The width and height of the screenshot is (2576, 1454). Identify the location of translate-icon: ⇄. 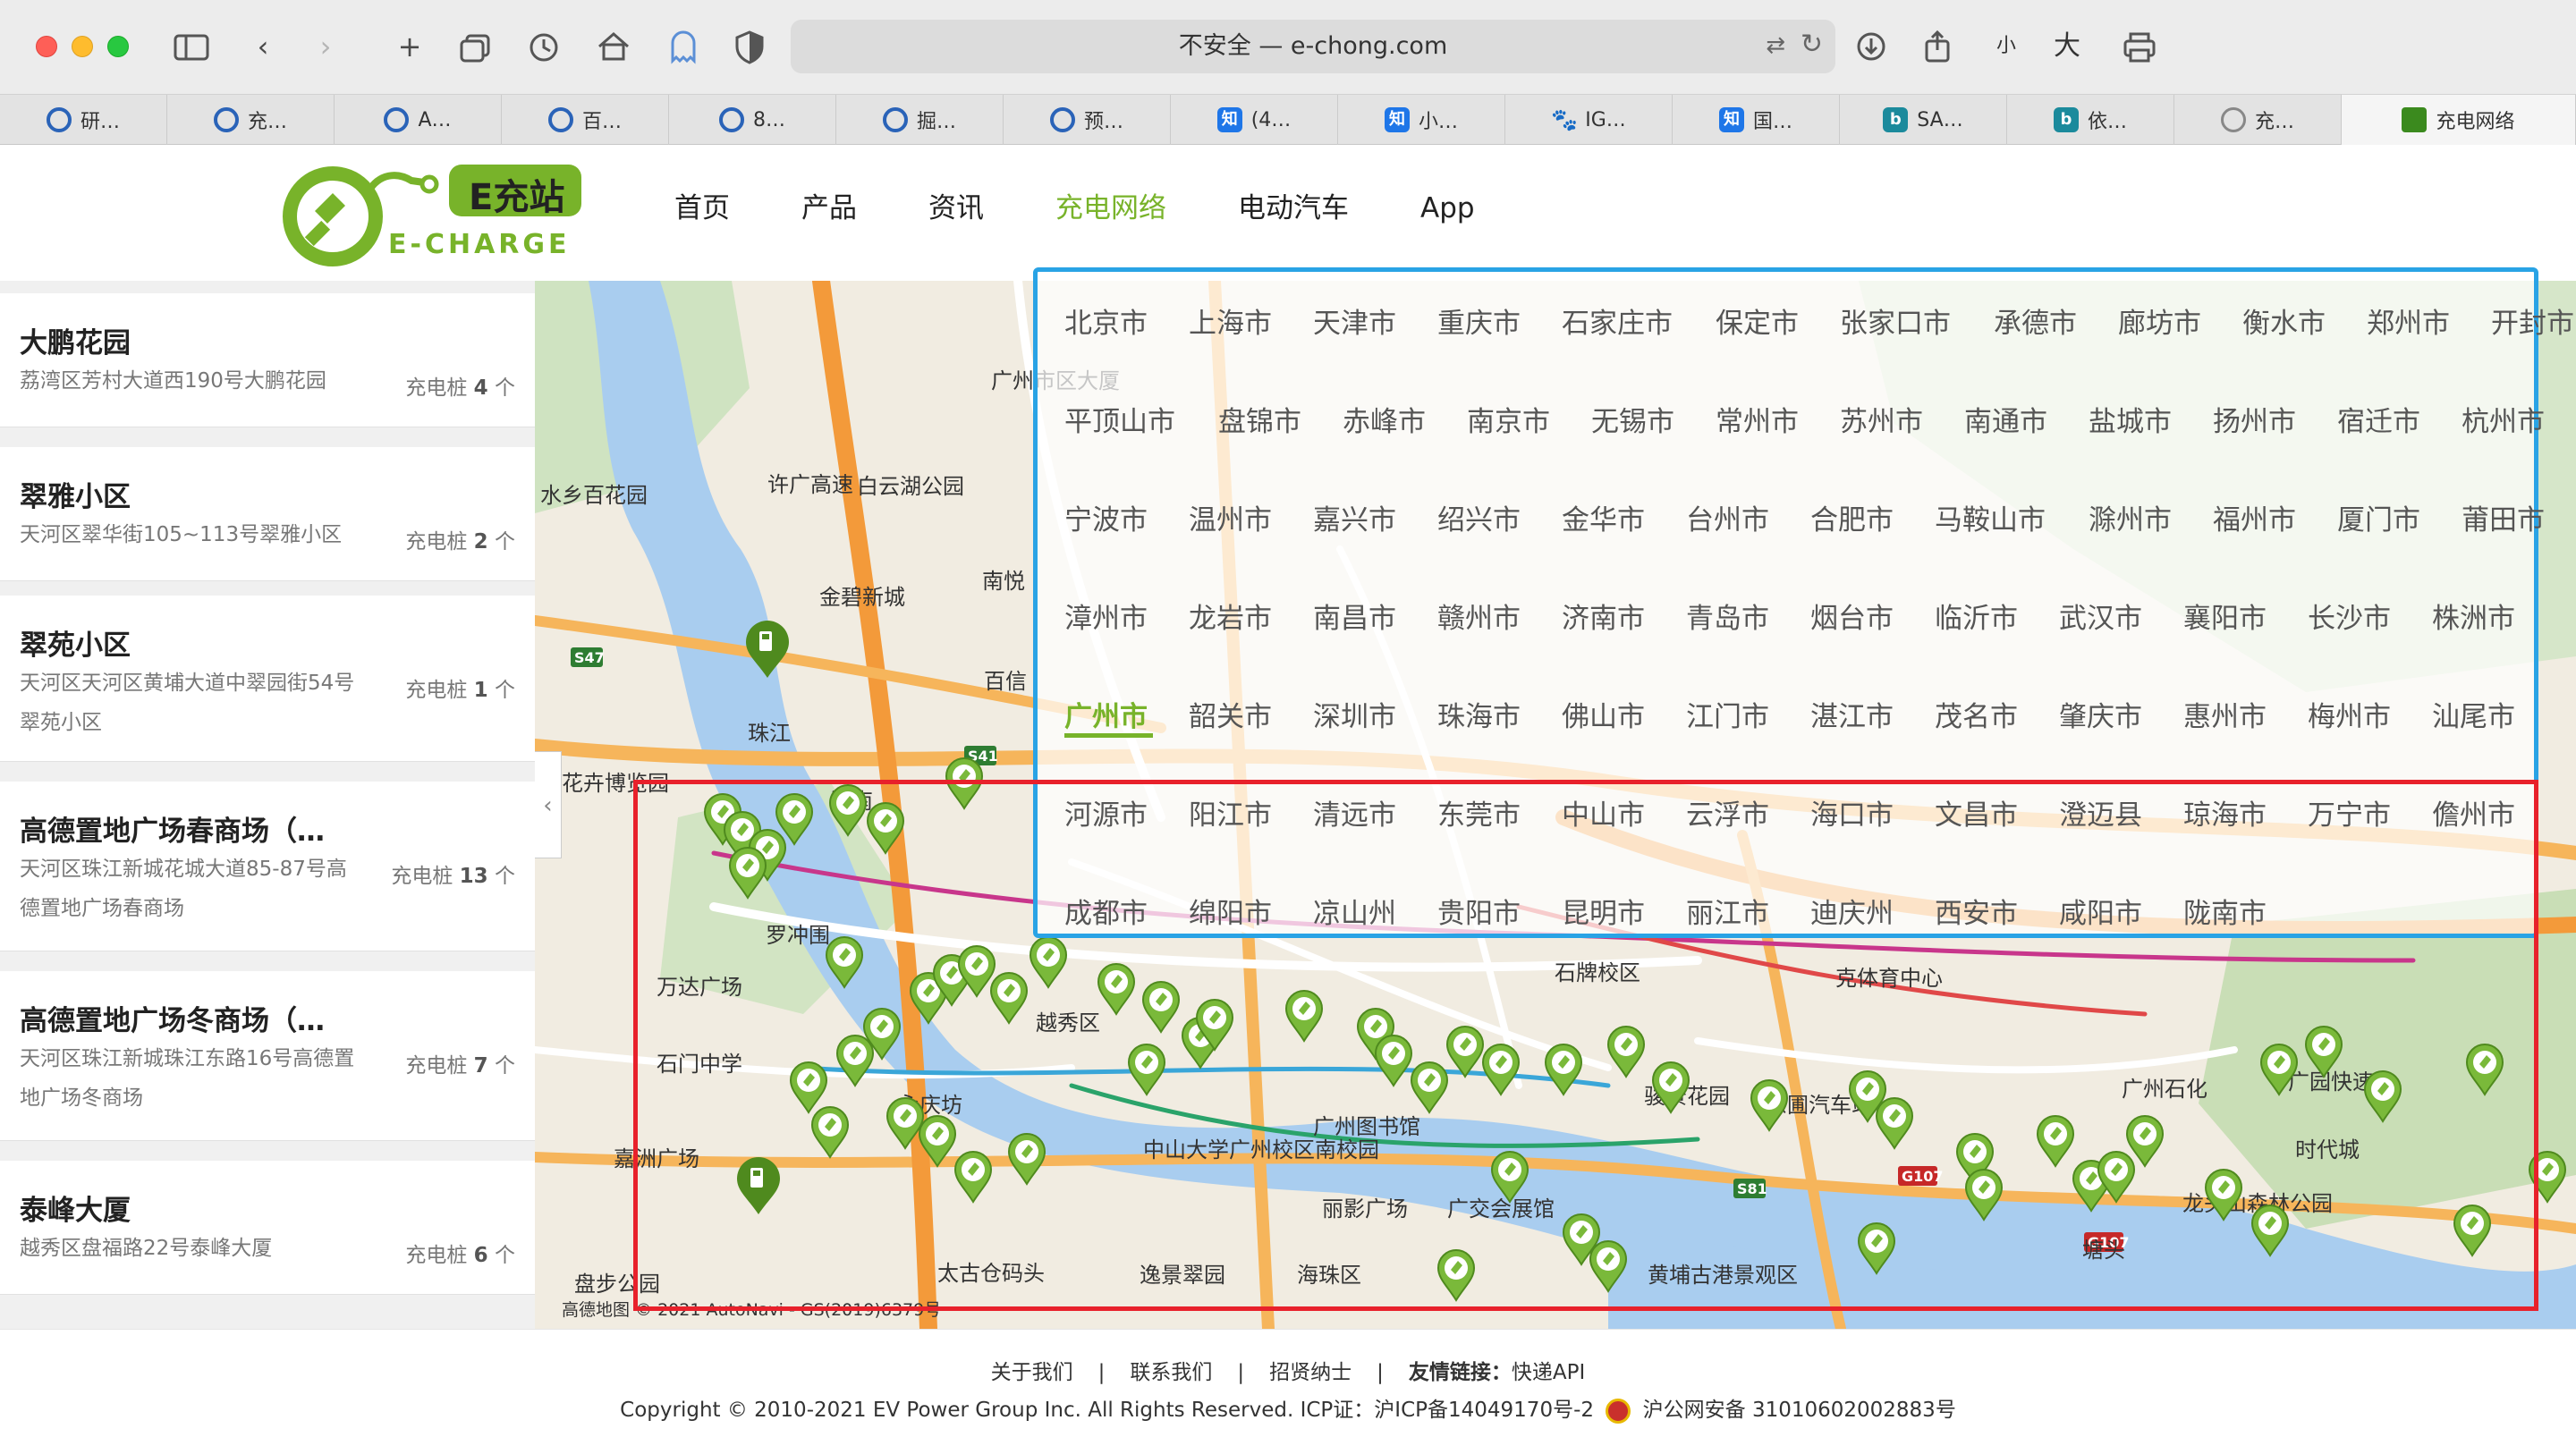
(1775, 46).